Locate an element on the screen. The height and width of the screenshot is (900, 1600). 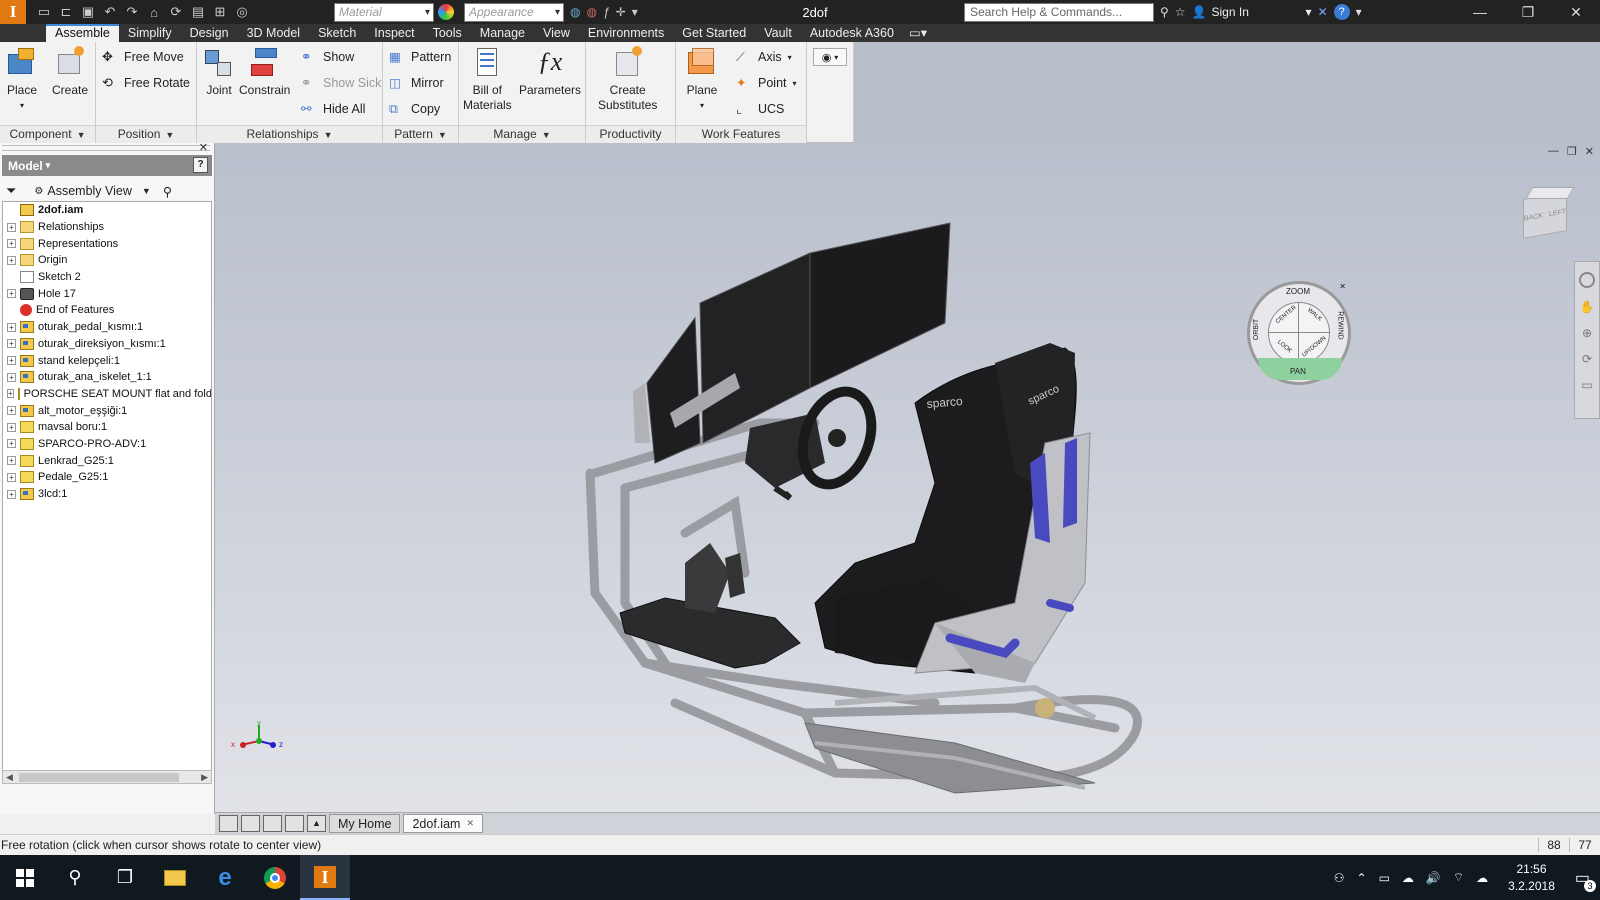
tree-item: + oturak_ana_iskelet_1:1 is located at coordinates (107, 377).